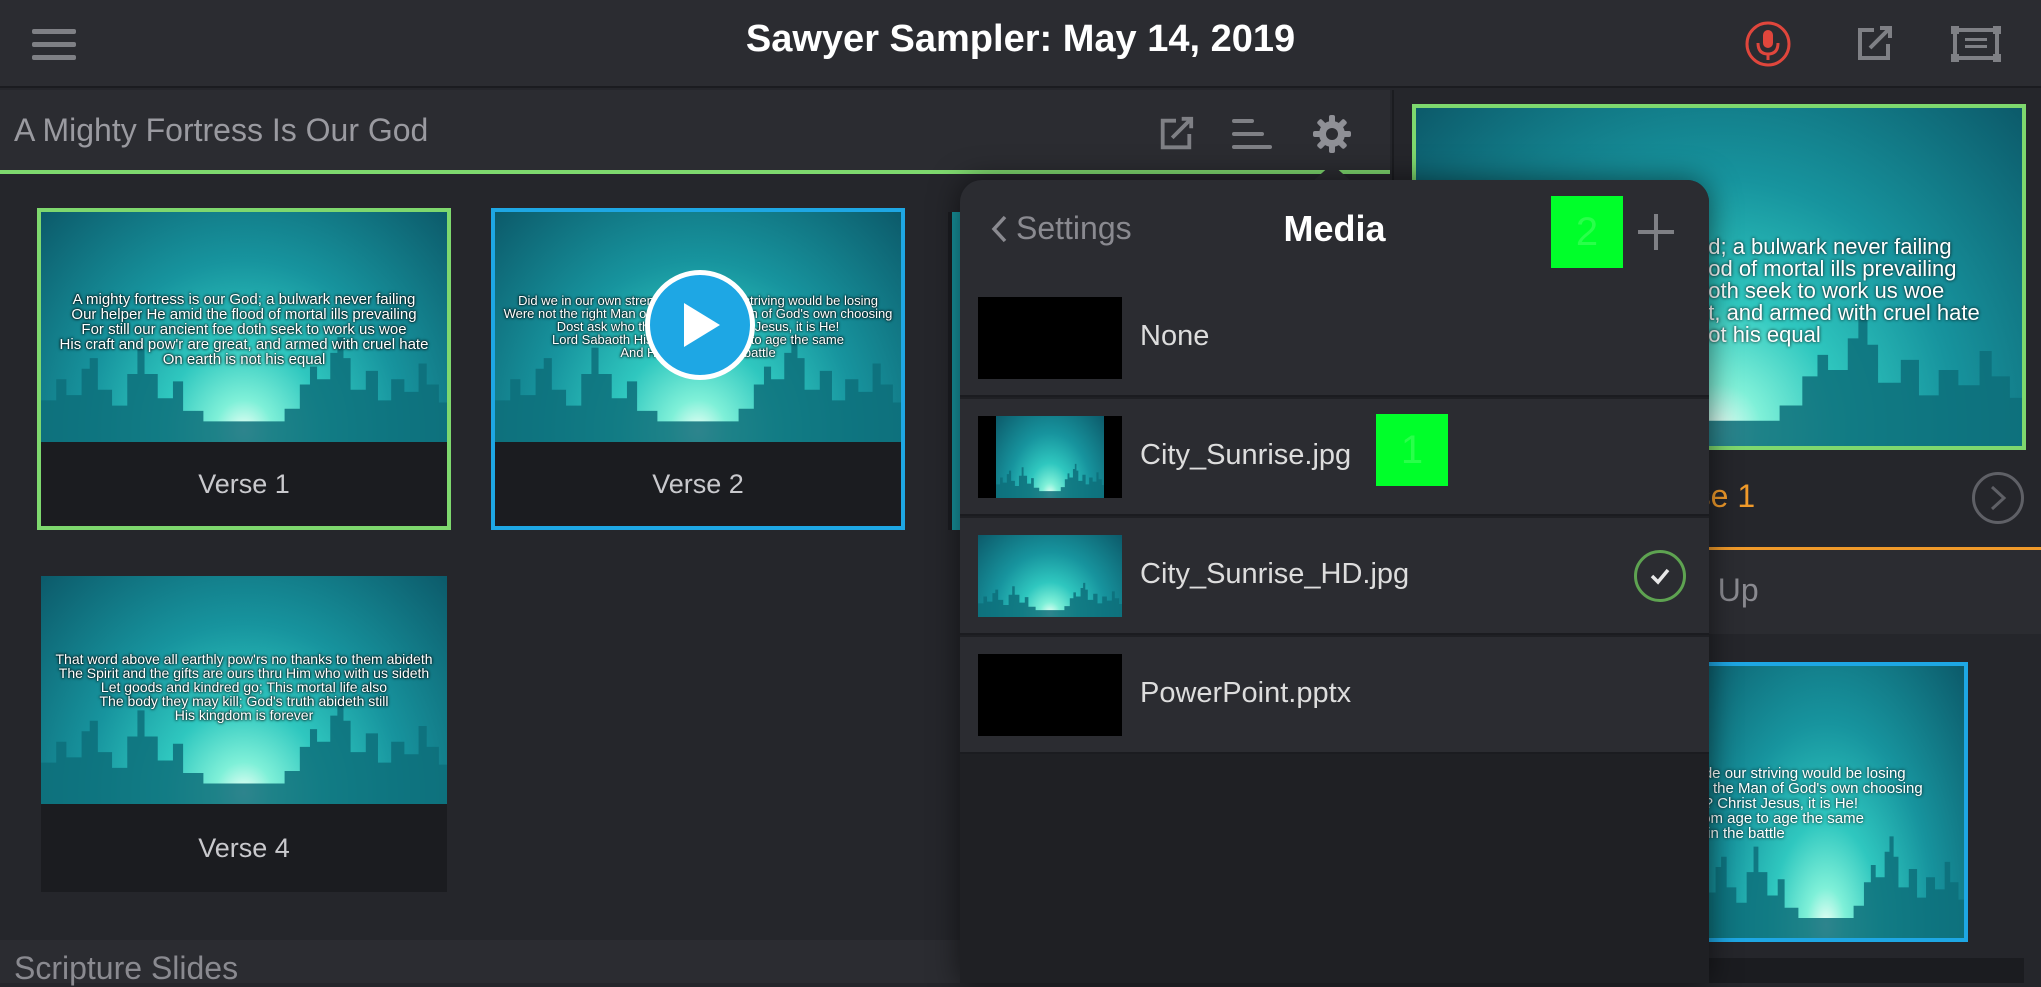  Describe the element at coordinates (1838, 312) in the screenshot. I see `lyric-line: at, and armed with cruel hate` at that location.